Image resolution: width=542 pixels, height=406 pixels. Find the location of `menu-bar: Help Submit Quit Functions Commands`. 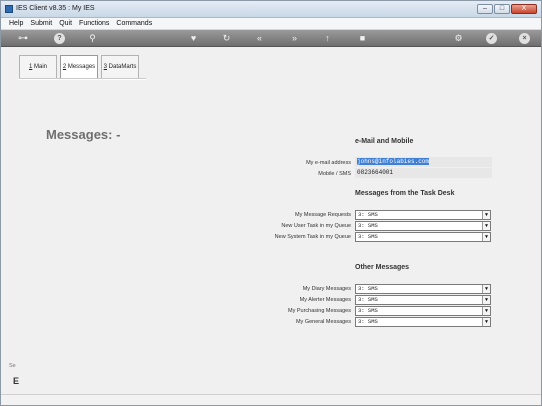

menu-bar: Help Submit Quit Functions Commands is located at coordinates (271, 24).